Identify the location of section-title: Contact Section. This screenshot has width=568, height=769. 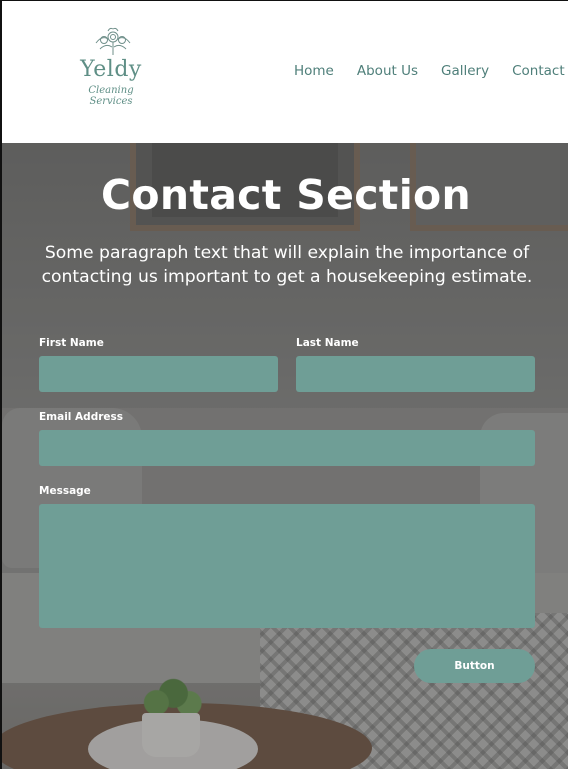
(286, 195).